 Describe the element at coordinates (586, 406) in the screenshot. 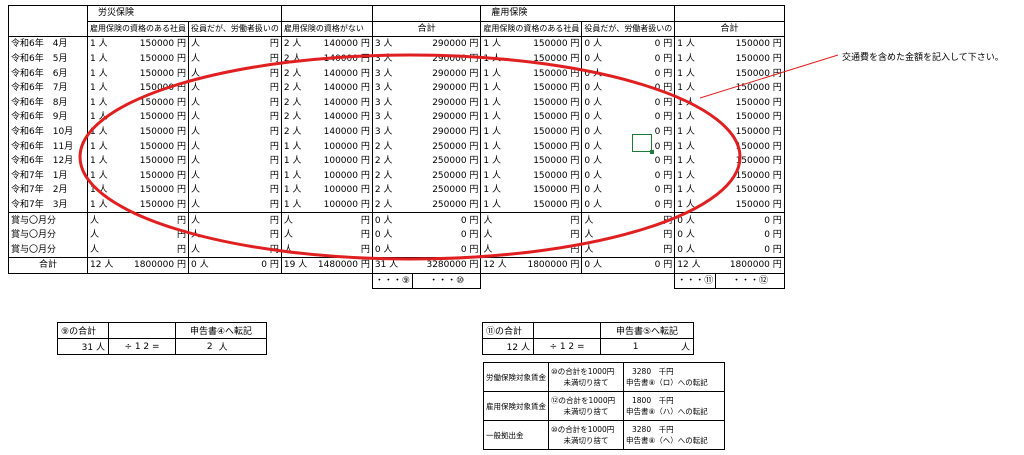

I see `transfer-rule-koyou: ⑫の合計を1000円 未満切り捨て` at that location.